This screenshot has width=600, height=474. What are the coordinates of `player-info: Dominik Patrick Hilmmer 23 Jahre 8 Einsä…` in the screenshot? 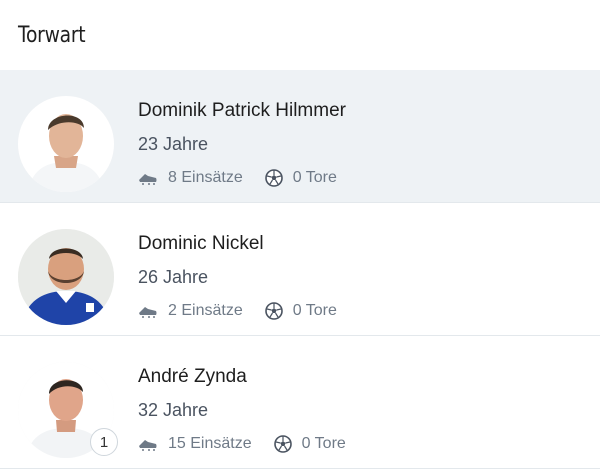 It's located at (248, 143).